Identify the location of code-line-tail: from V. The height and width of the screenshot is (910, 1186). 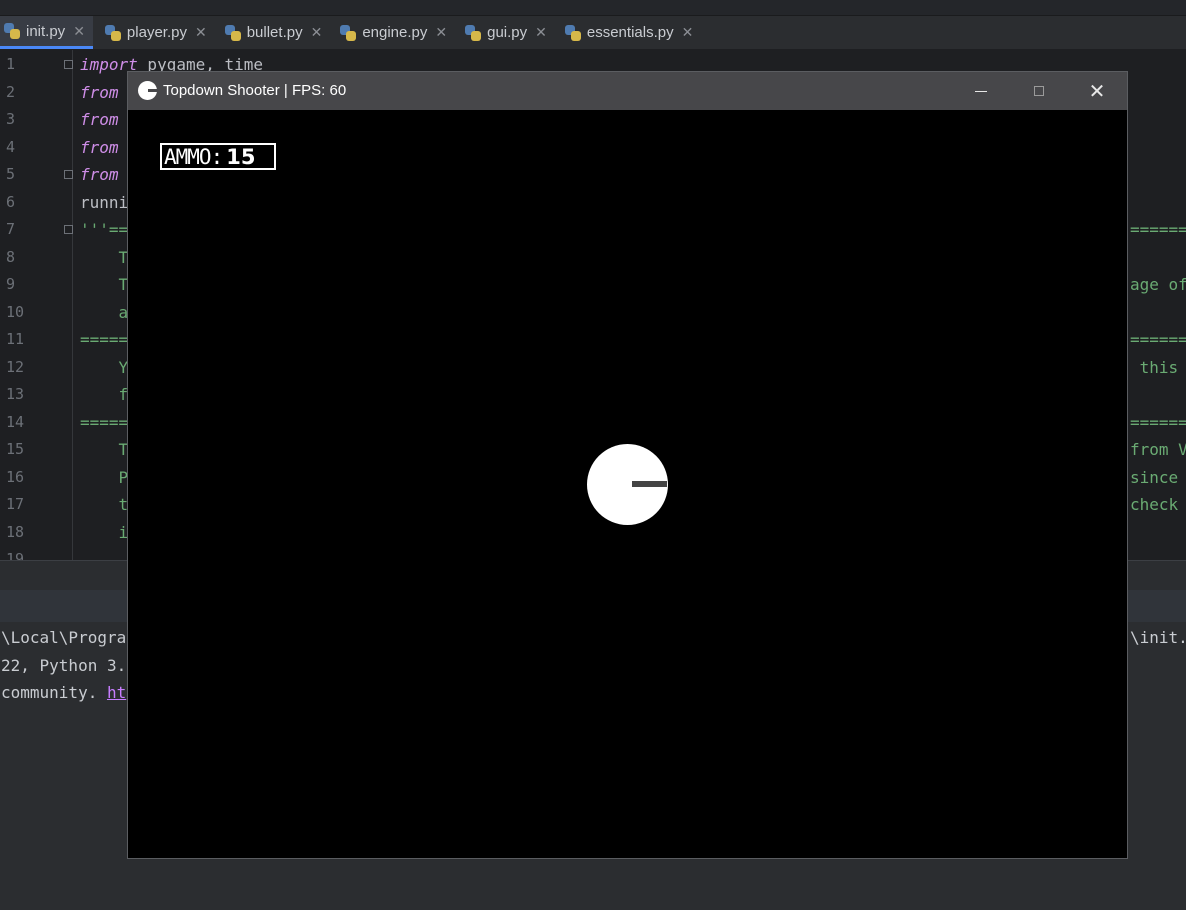
(1158, 449).